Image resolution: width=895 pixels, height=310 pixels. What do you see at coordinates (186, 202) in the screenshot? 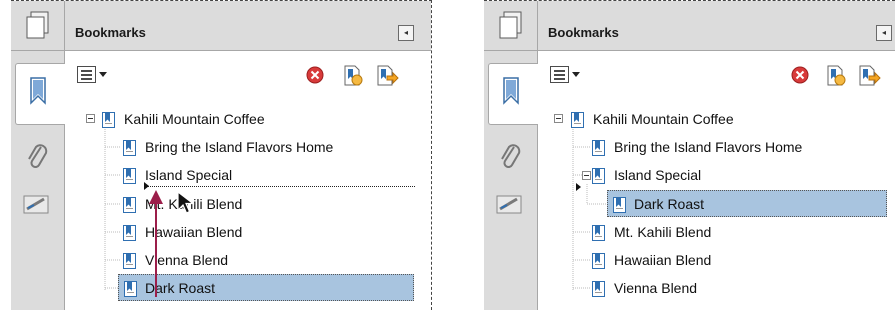
I see `mouse-pointer-icon` at bounding box center [186, 202].